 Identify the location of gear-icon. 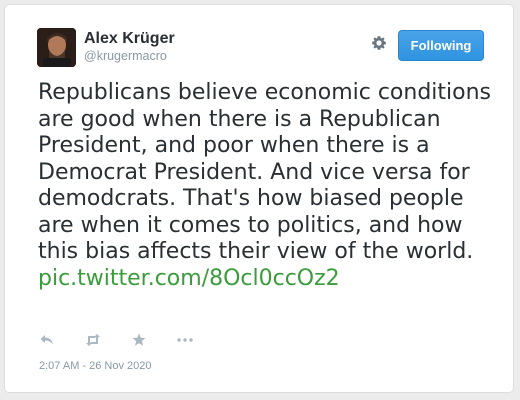
(379, 43).